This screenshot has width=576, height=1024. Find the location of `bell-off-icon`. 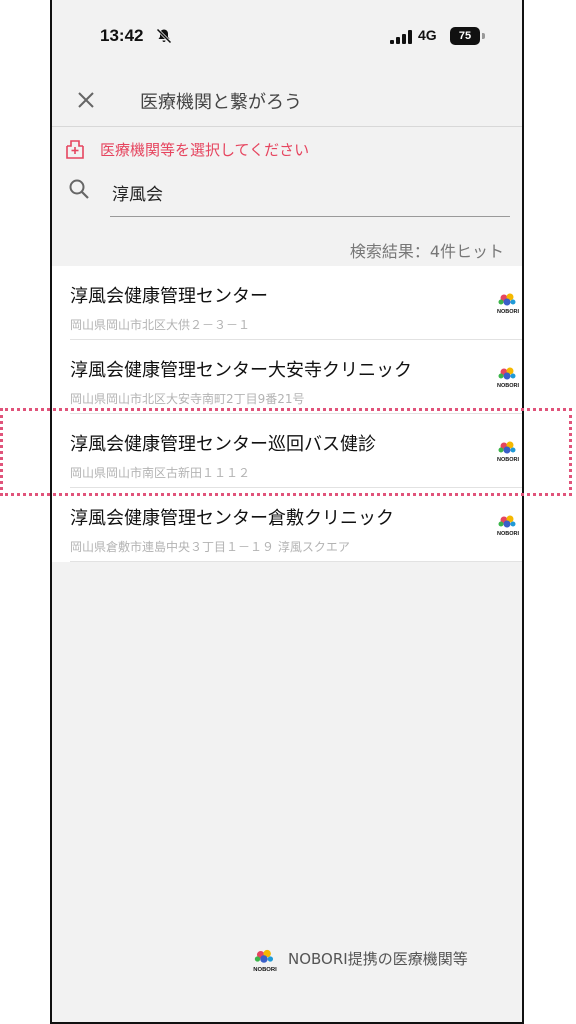

bell-off-icon is located at coordinates (164, 36).